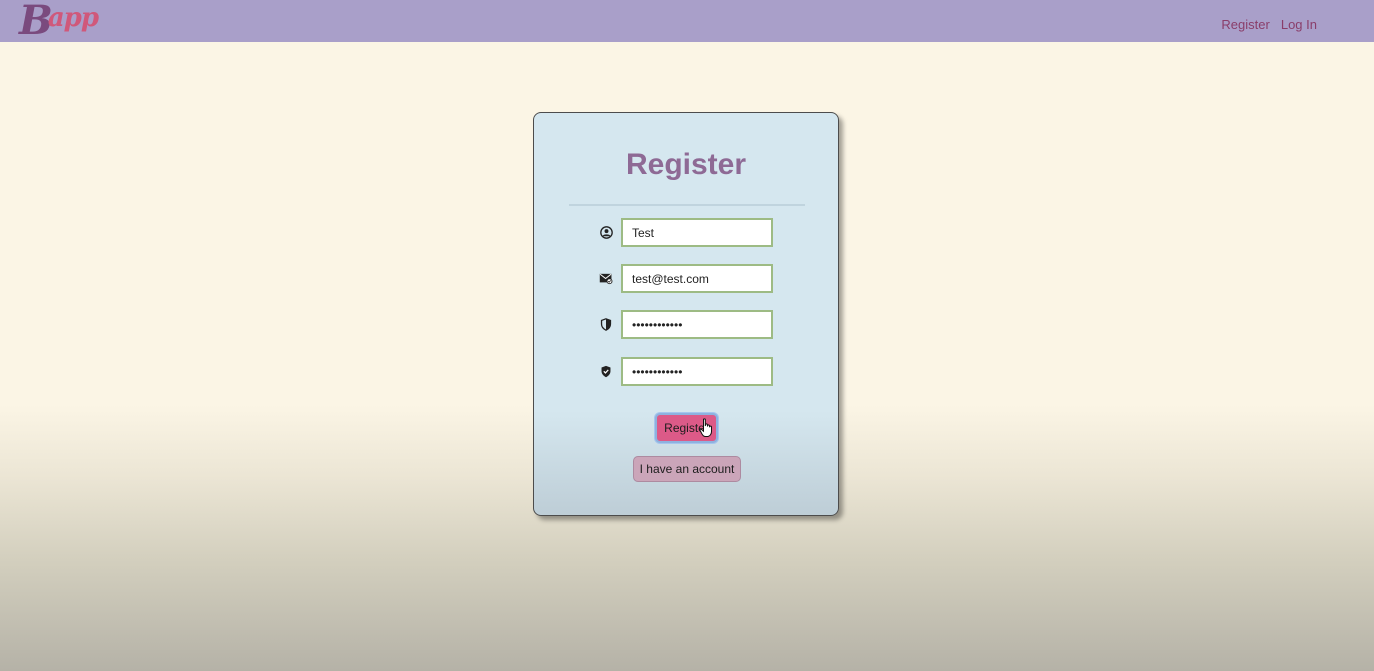 The height and width of the screenshot is (671, 1374). I want to click on top-navbar: B app Register Log In, so click(687, 21).